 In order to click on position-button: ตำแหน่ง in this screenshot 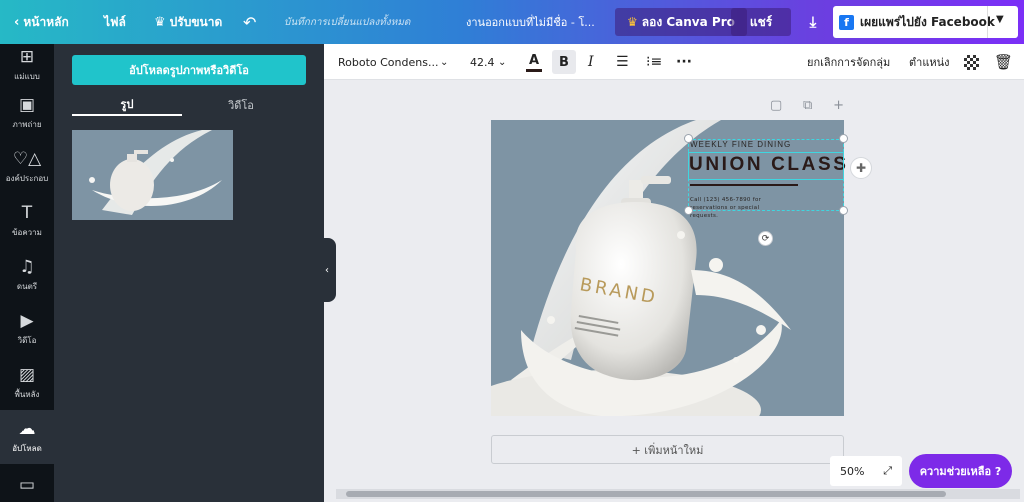, I will do `click(929, 62)`.